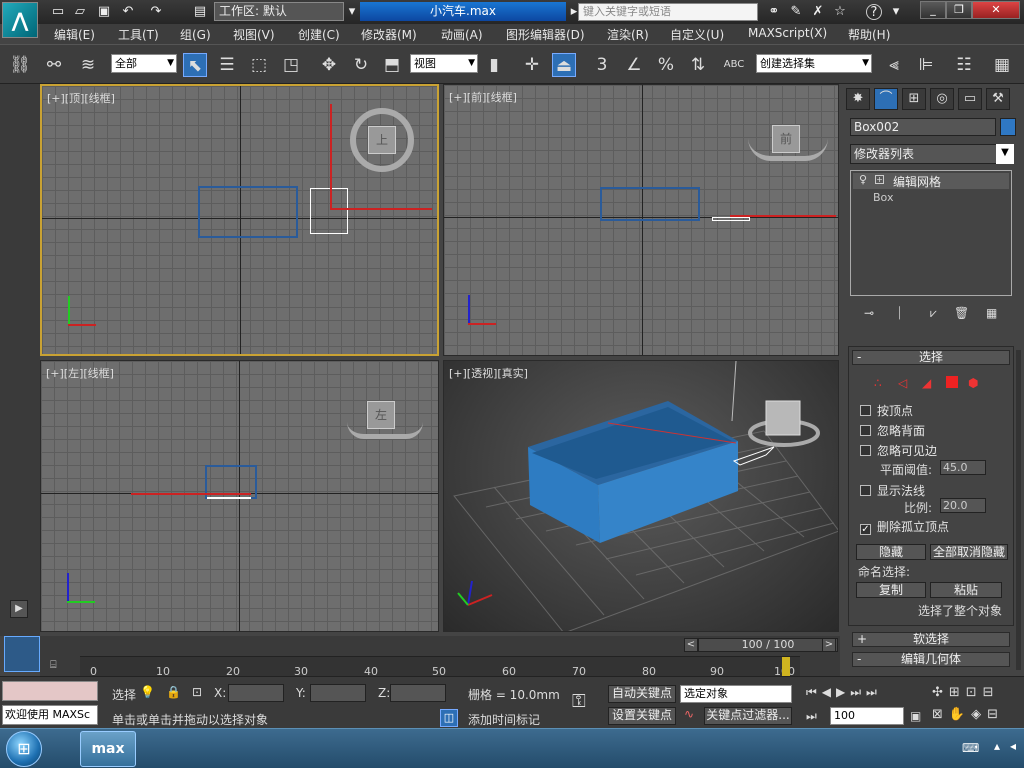  What do you see at coordinates (811, 716) in the screenshot?
I see `key-mode-toggle-icon: ⏭` at bounding box center [811, 716].